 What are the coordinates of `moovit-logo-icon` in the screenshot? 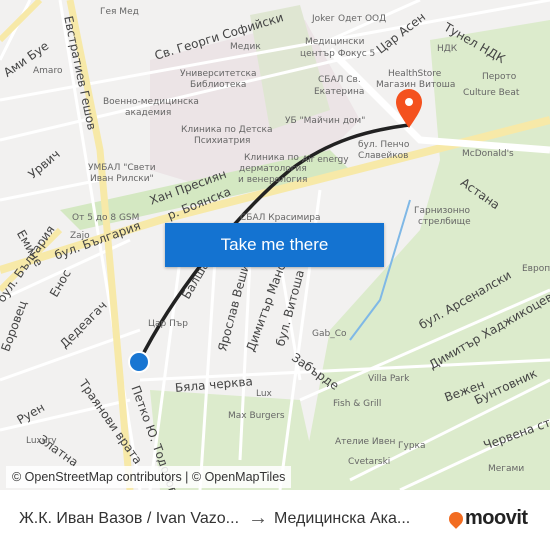 It's located at (456, 518).